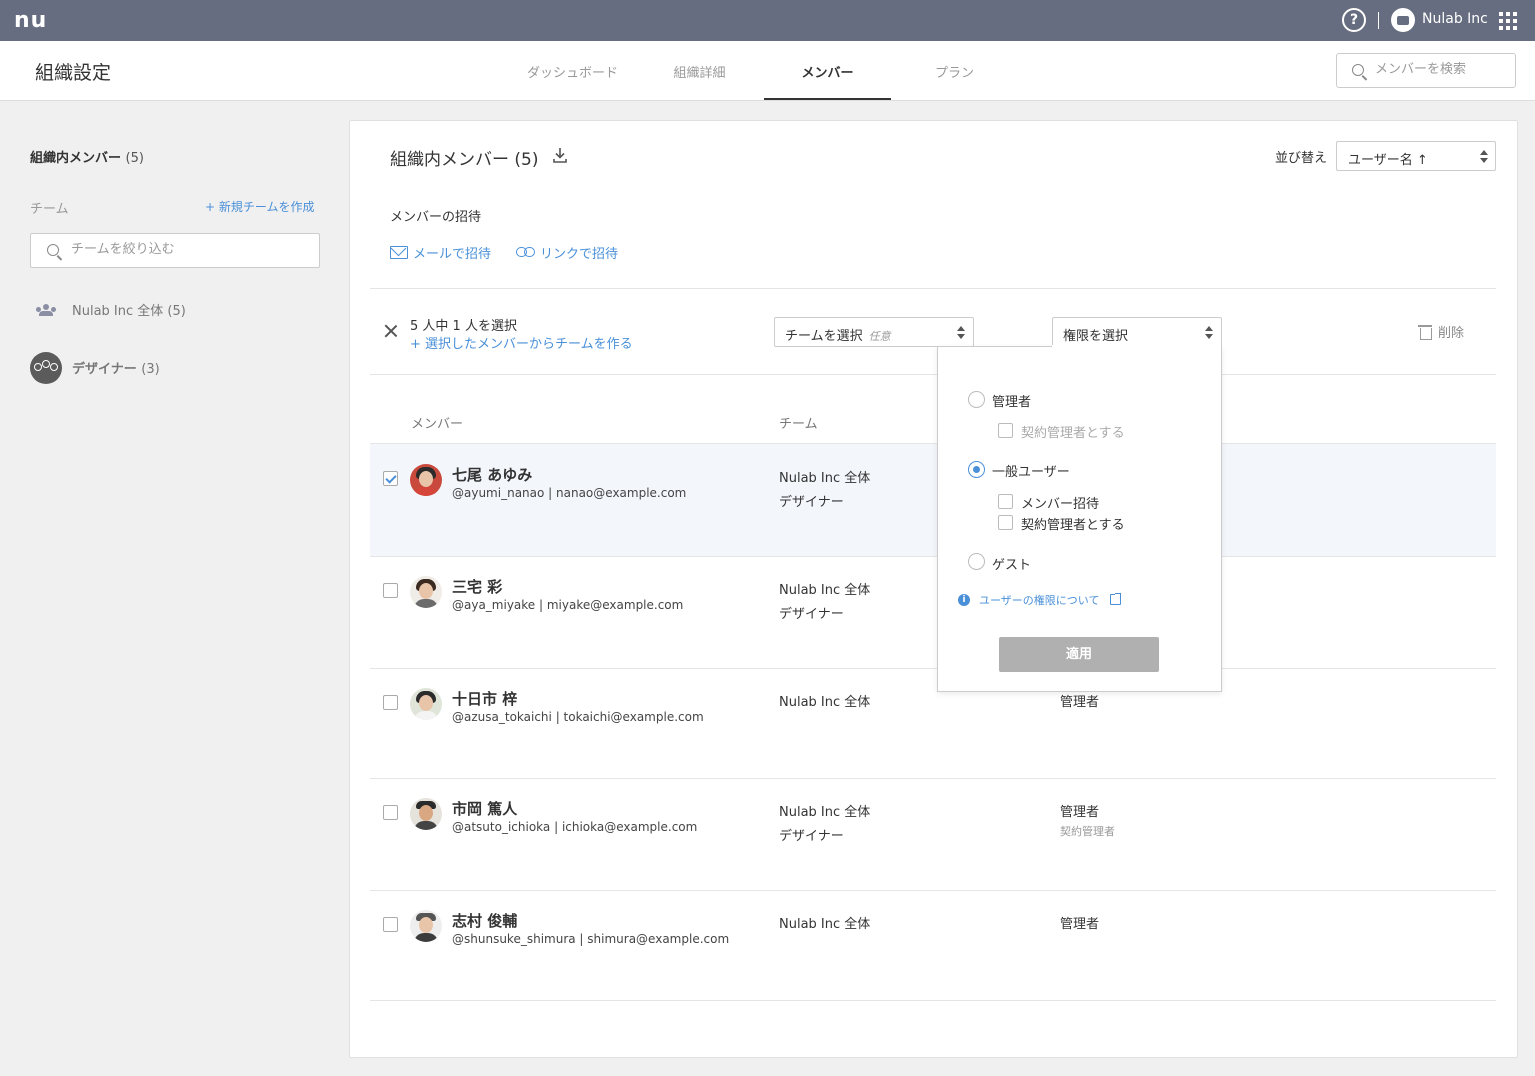 This screenshot has width=1535, height=1076. Describe the element at coordinates (976, 399) in the screenshot. I see `radio-admin` at that location.